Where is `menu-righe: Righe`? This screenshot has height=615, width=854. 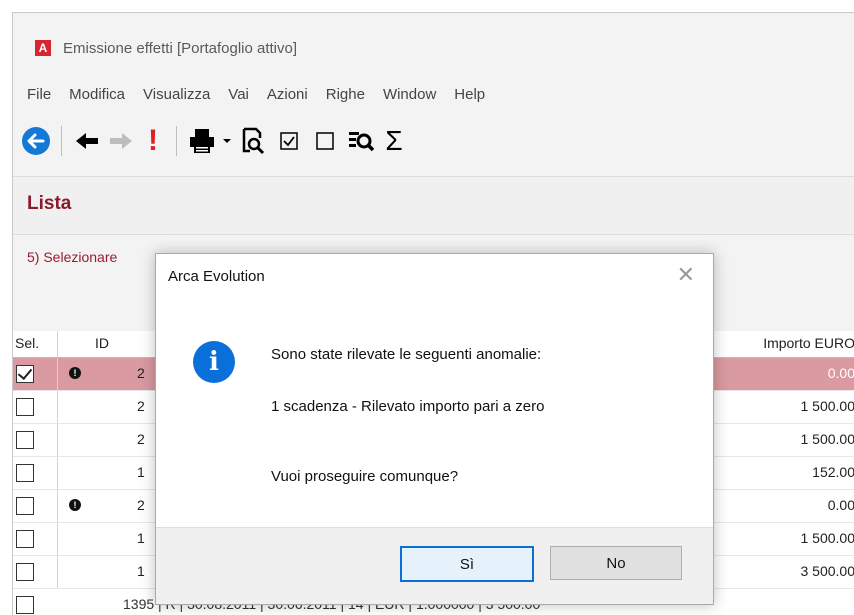
menu-righe: Righe is located at coordinates (345, 94).